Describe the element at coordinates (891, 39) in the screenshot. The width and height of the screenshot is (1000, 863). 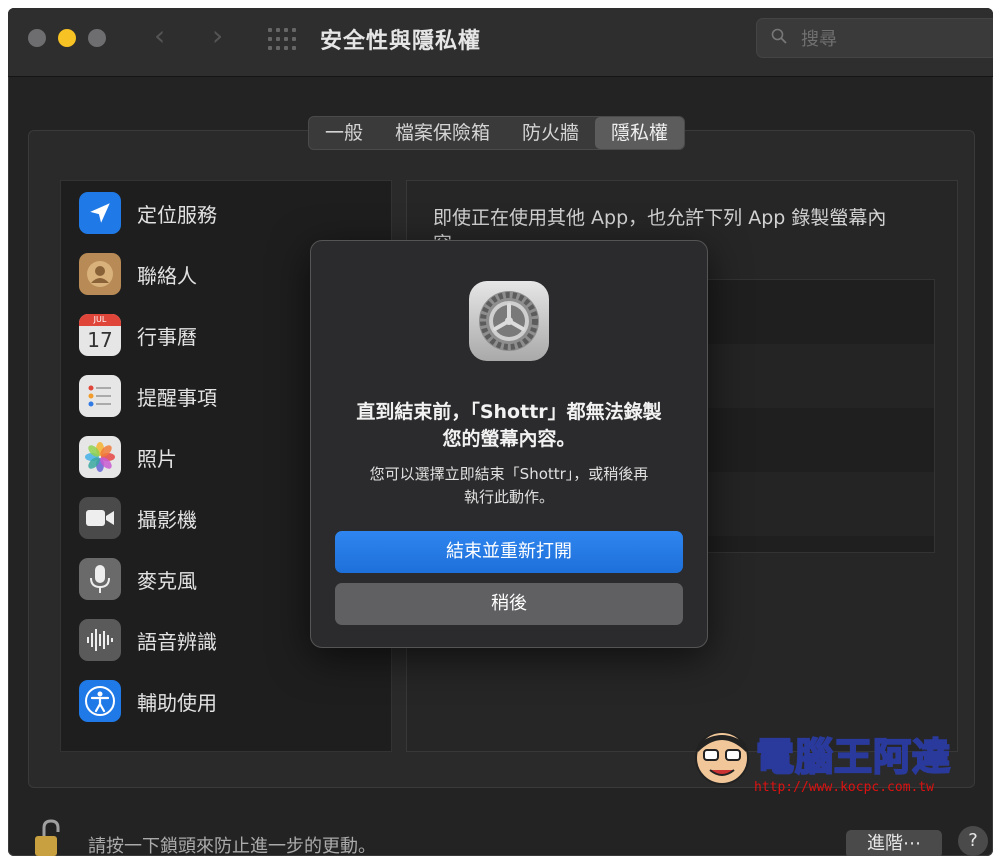
I see `search-input` at that location.